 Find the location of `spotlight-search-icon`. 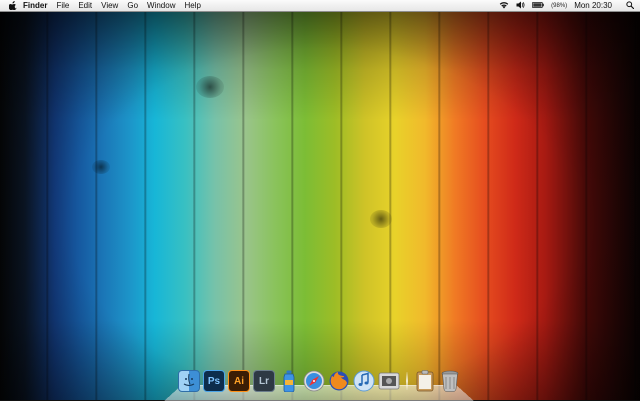

spotlight-search-icon is located at coordinates (630, 5).